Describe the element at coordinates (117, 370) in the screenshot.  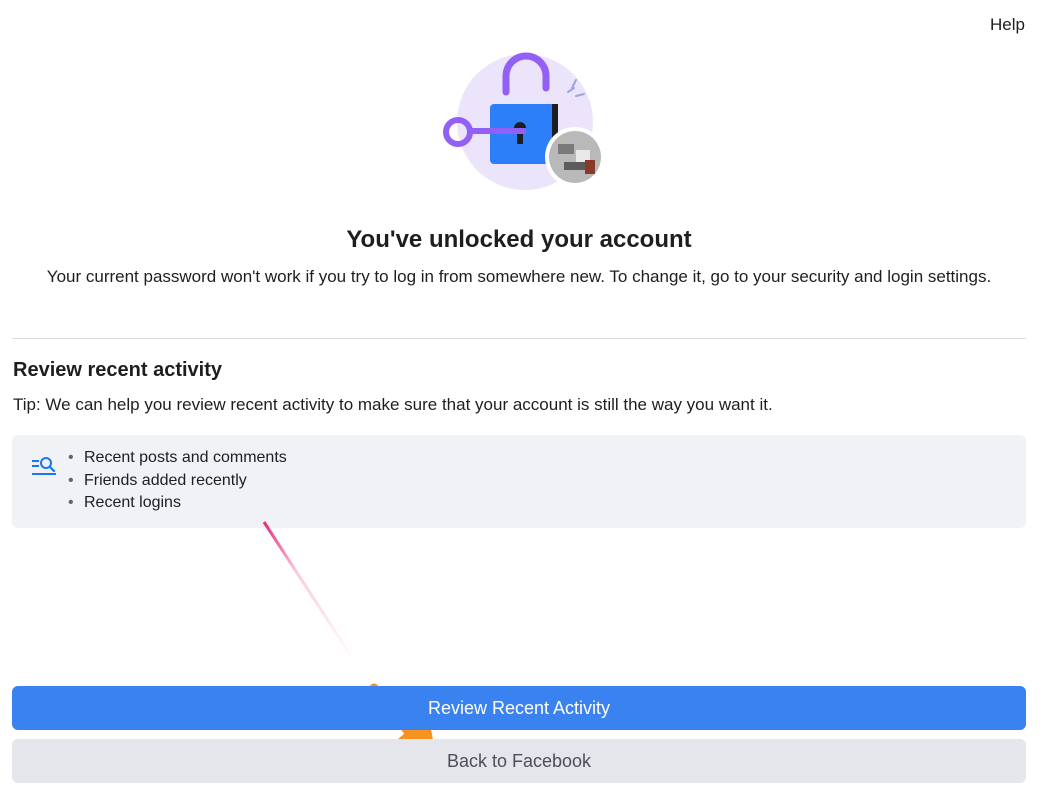
I see `review-section-title: Review recent activity` at that location.